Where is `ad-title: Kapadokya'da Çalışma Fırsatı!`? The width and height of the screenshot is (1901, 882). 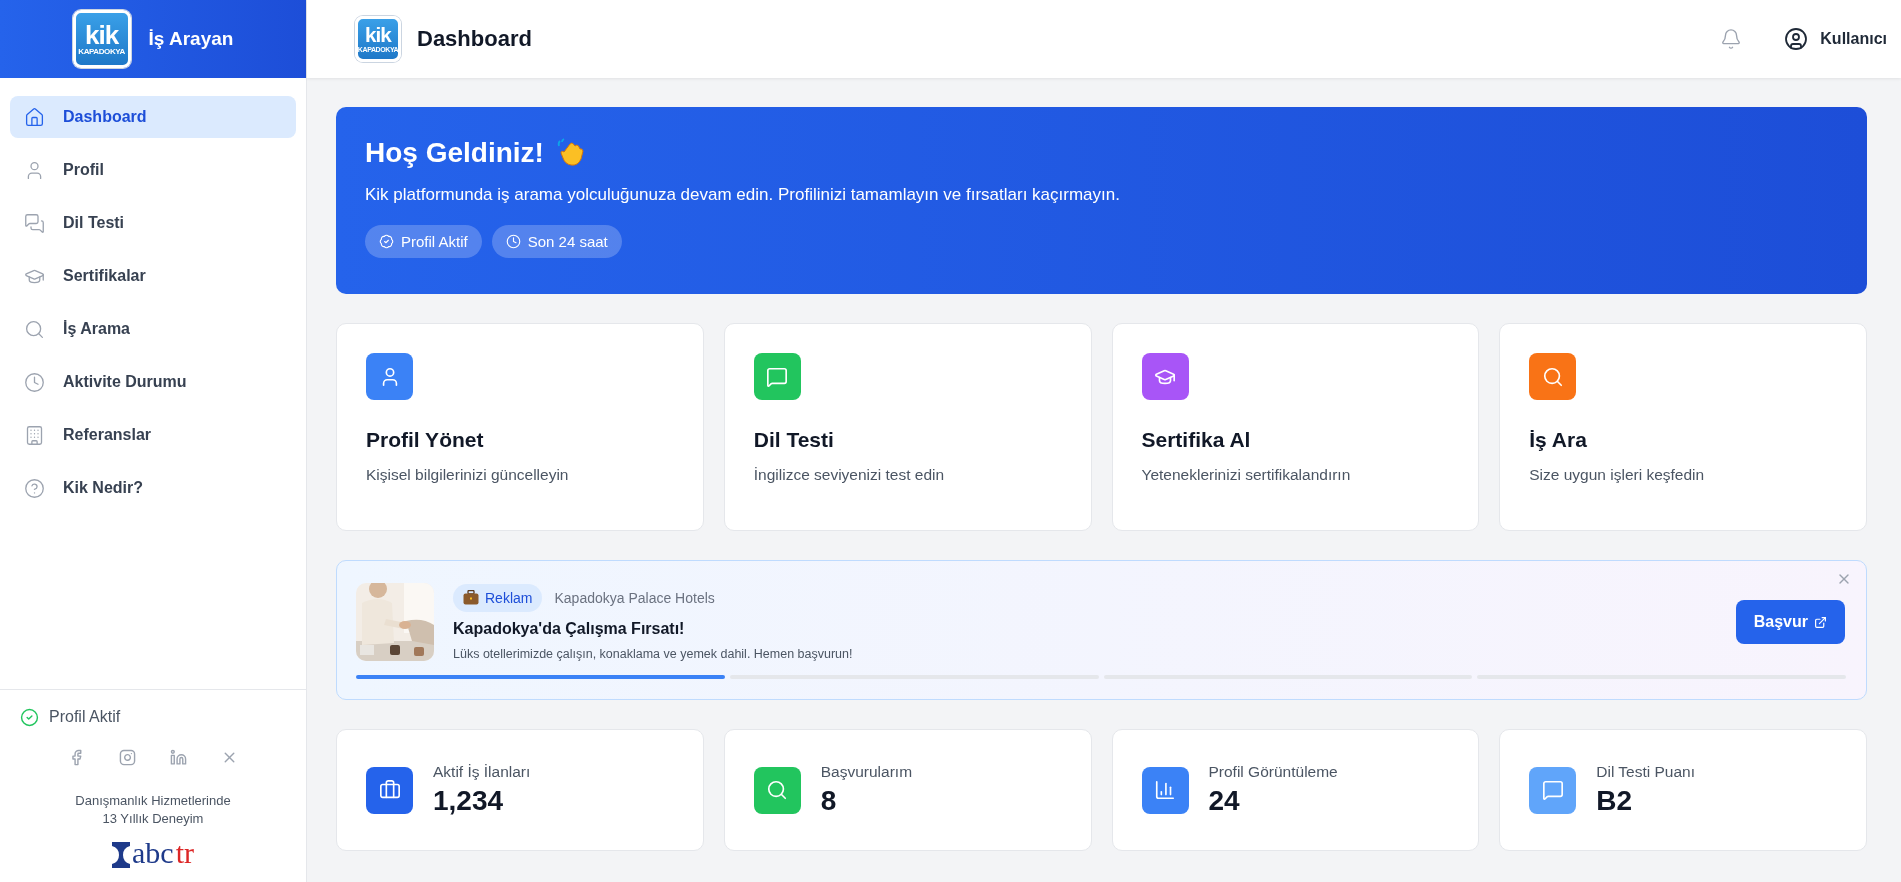
ad-title: Kapadokya'da Çalışma Fırsatı! is located at coordinates (569, 628).